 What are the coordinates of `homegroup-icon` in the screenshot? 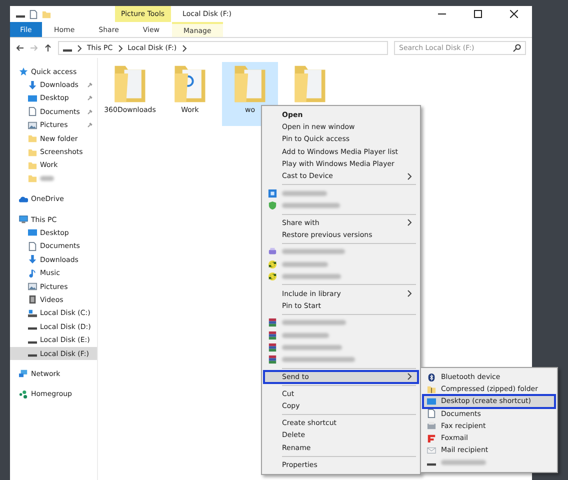 It's located at (23, 394).